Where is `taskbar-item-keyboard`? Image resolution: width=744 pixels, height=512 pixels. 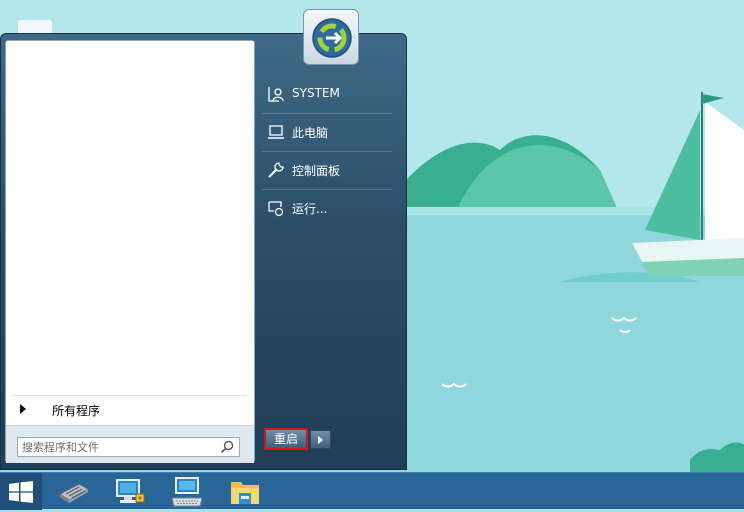 taskbar-item-keyboard is located at coordinates (187, 492).